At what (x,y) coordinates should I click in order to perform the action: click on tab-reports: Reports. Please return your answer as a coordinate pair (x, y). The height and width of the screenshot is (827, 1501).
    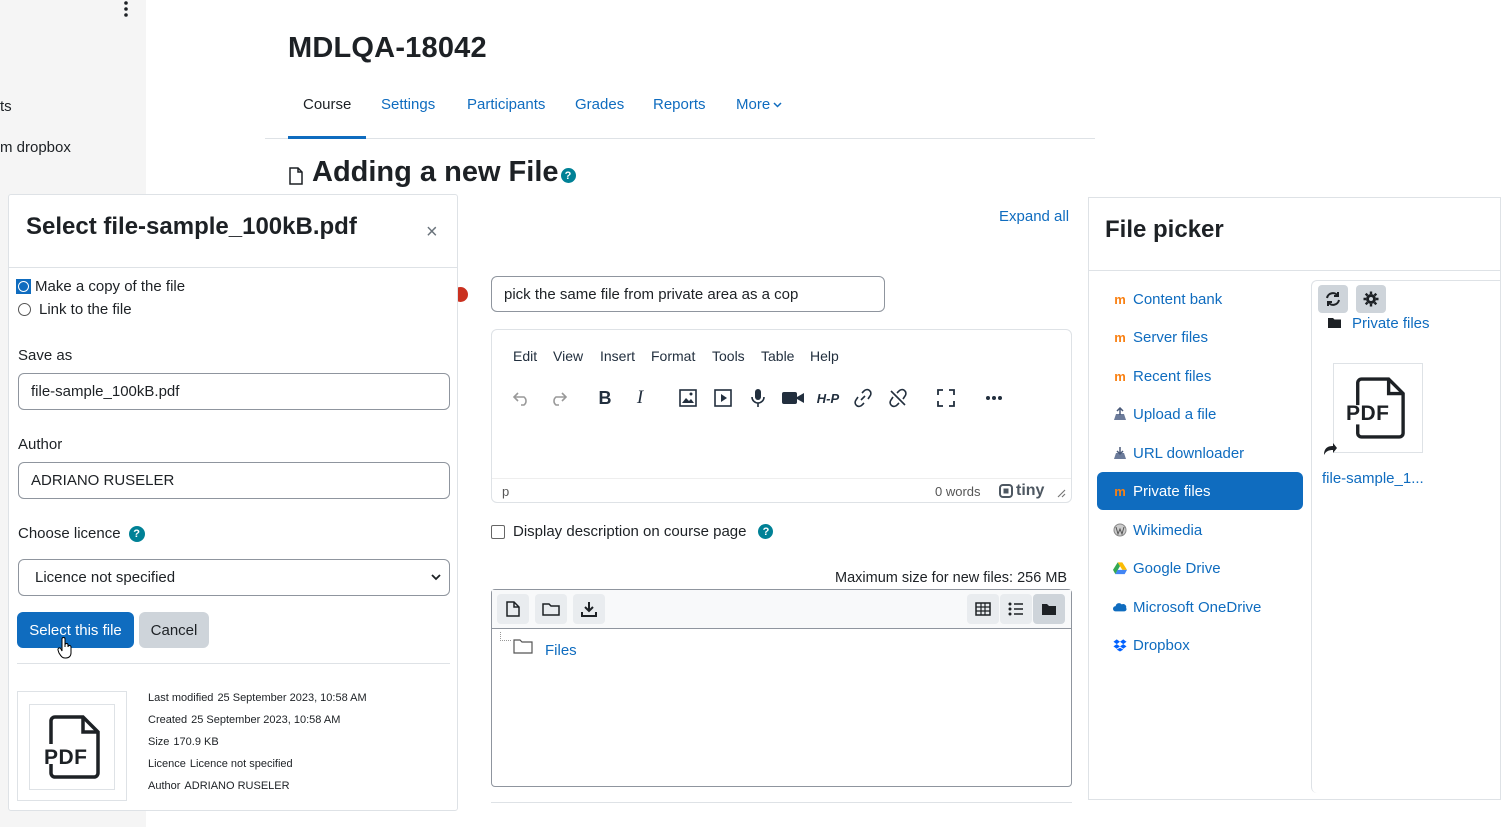
    Looking at the image, I should click on (679, 104).